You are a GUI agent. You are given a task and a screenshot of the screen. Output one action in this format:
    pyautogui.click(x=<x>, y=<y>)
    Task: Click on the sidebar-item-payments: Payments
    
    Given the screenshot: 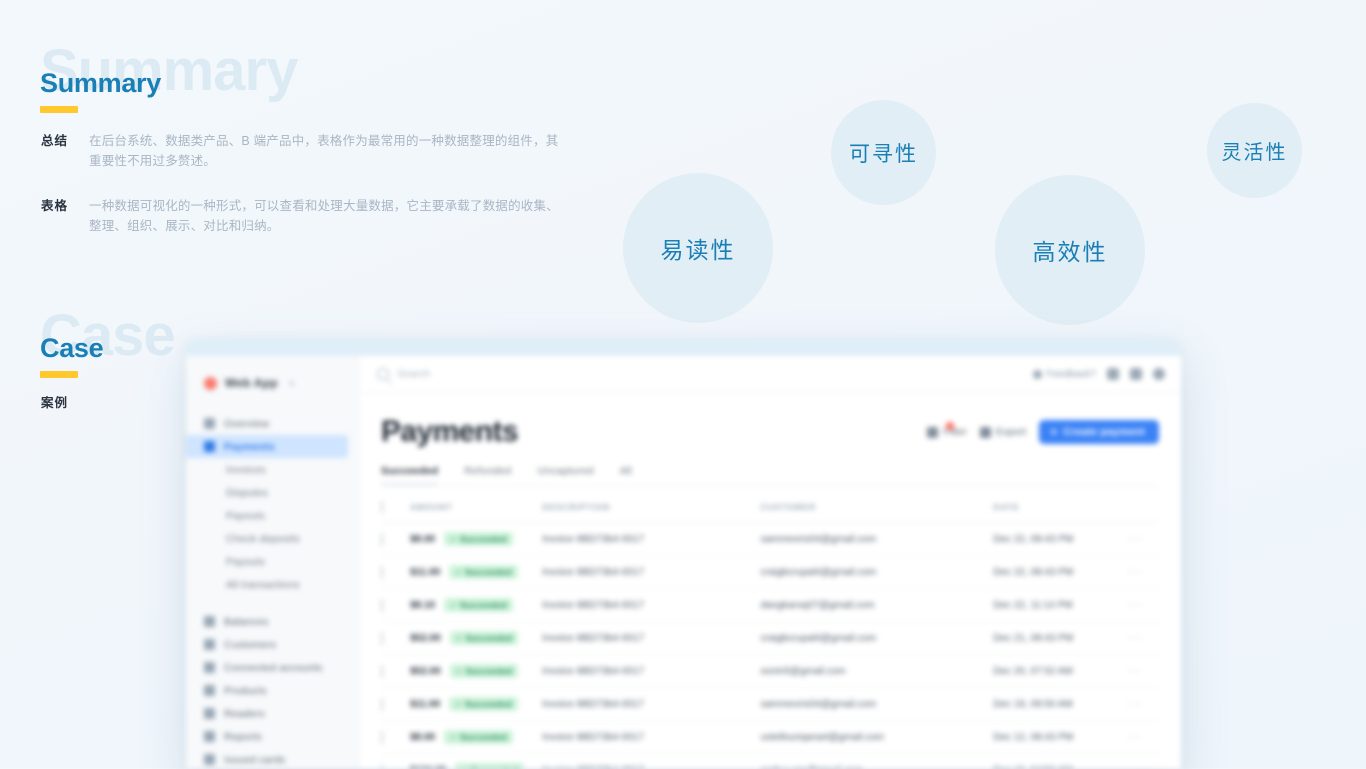 What is the action you would take?
    pyautogui.click(x=267, y=446)
    